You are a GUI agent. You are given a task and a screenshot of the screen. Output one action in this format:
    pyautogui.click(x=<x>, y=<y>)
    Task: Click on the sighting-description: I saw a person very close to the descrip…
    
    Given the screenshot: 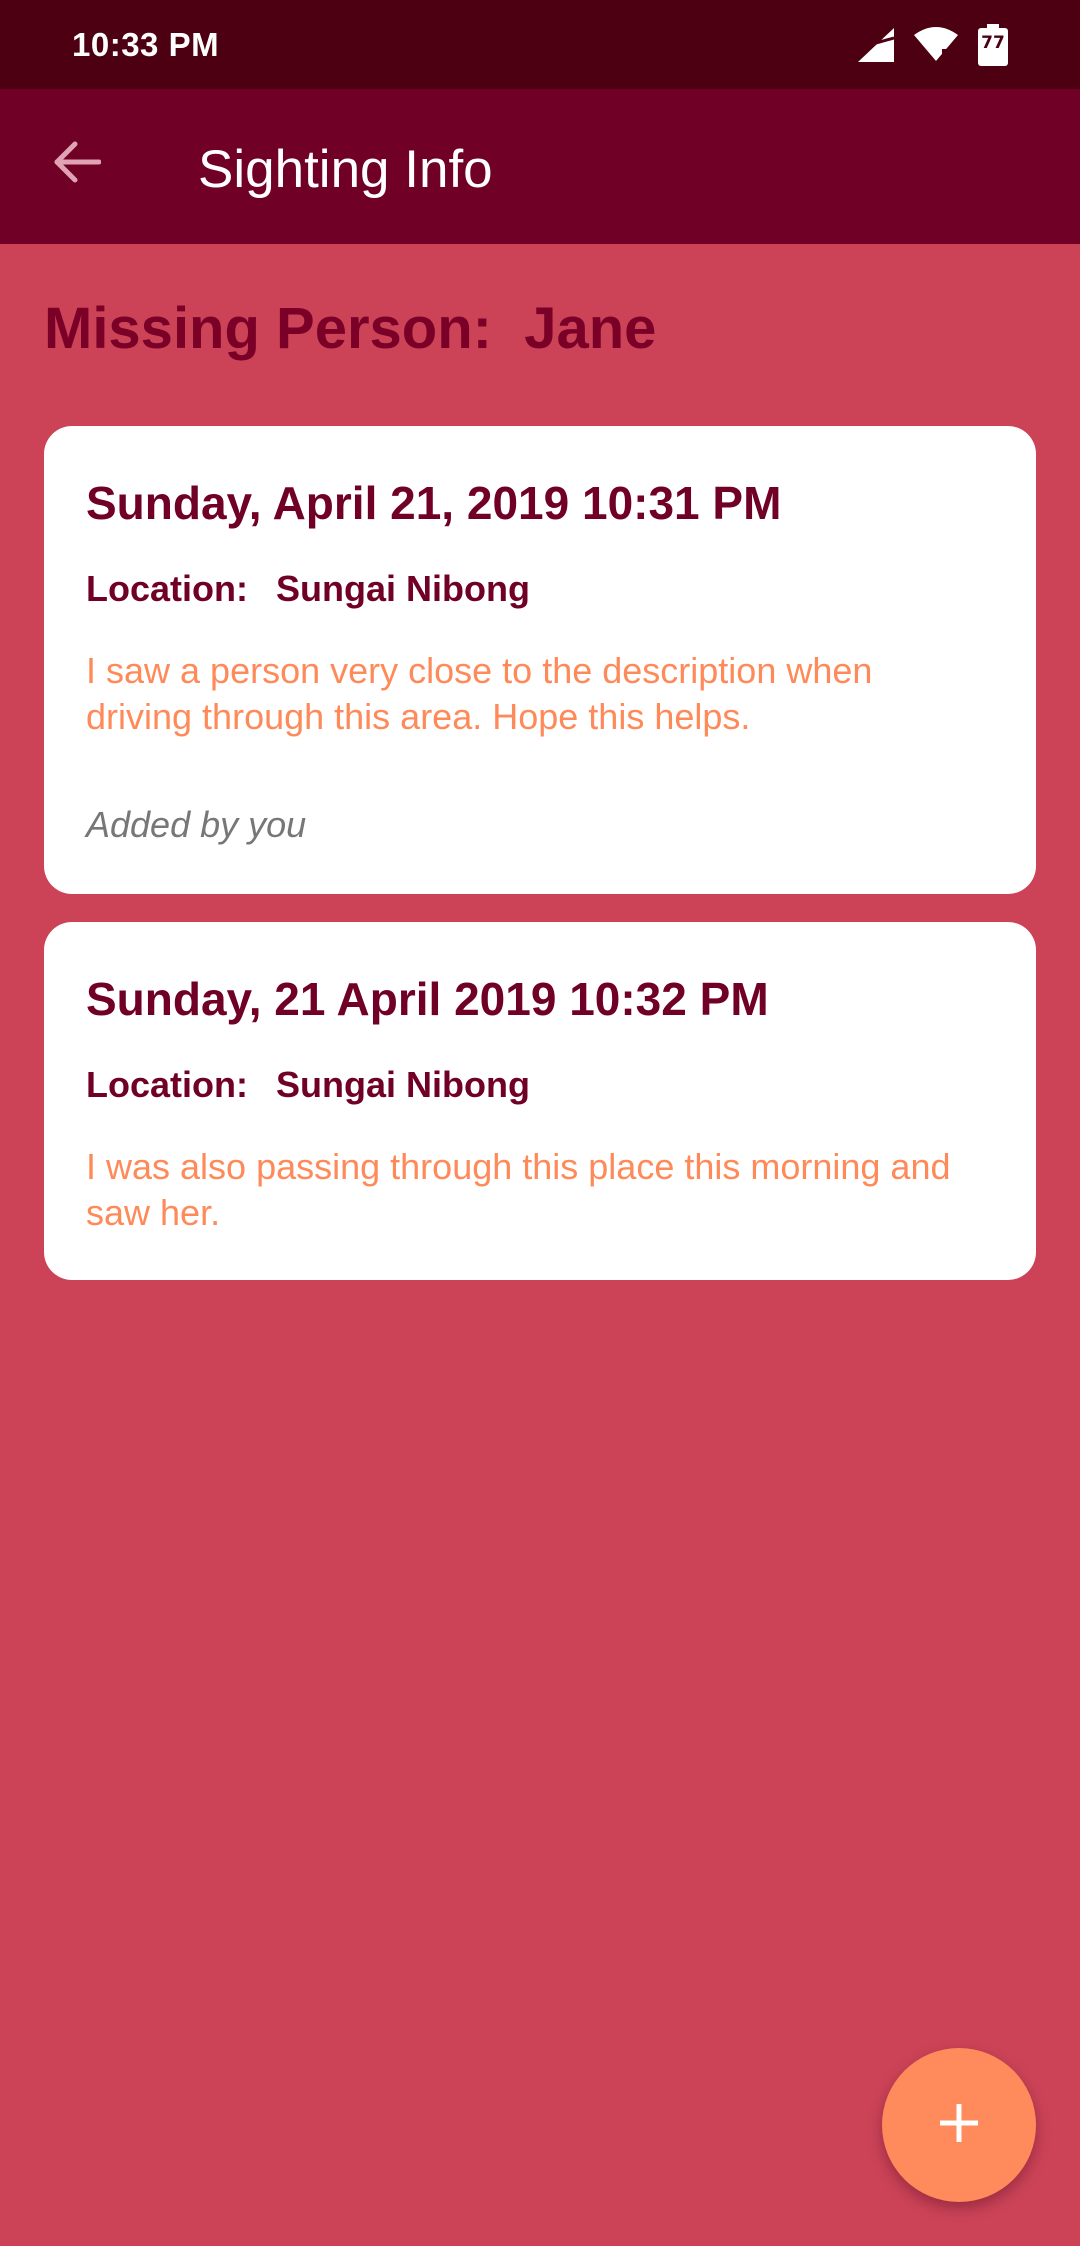 What is the action you would take?
    pyautogui.click(x=479, y=693)
    